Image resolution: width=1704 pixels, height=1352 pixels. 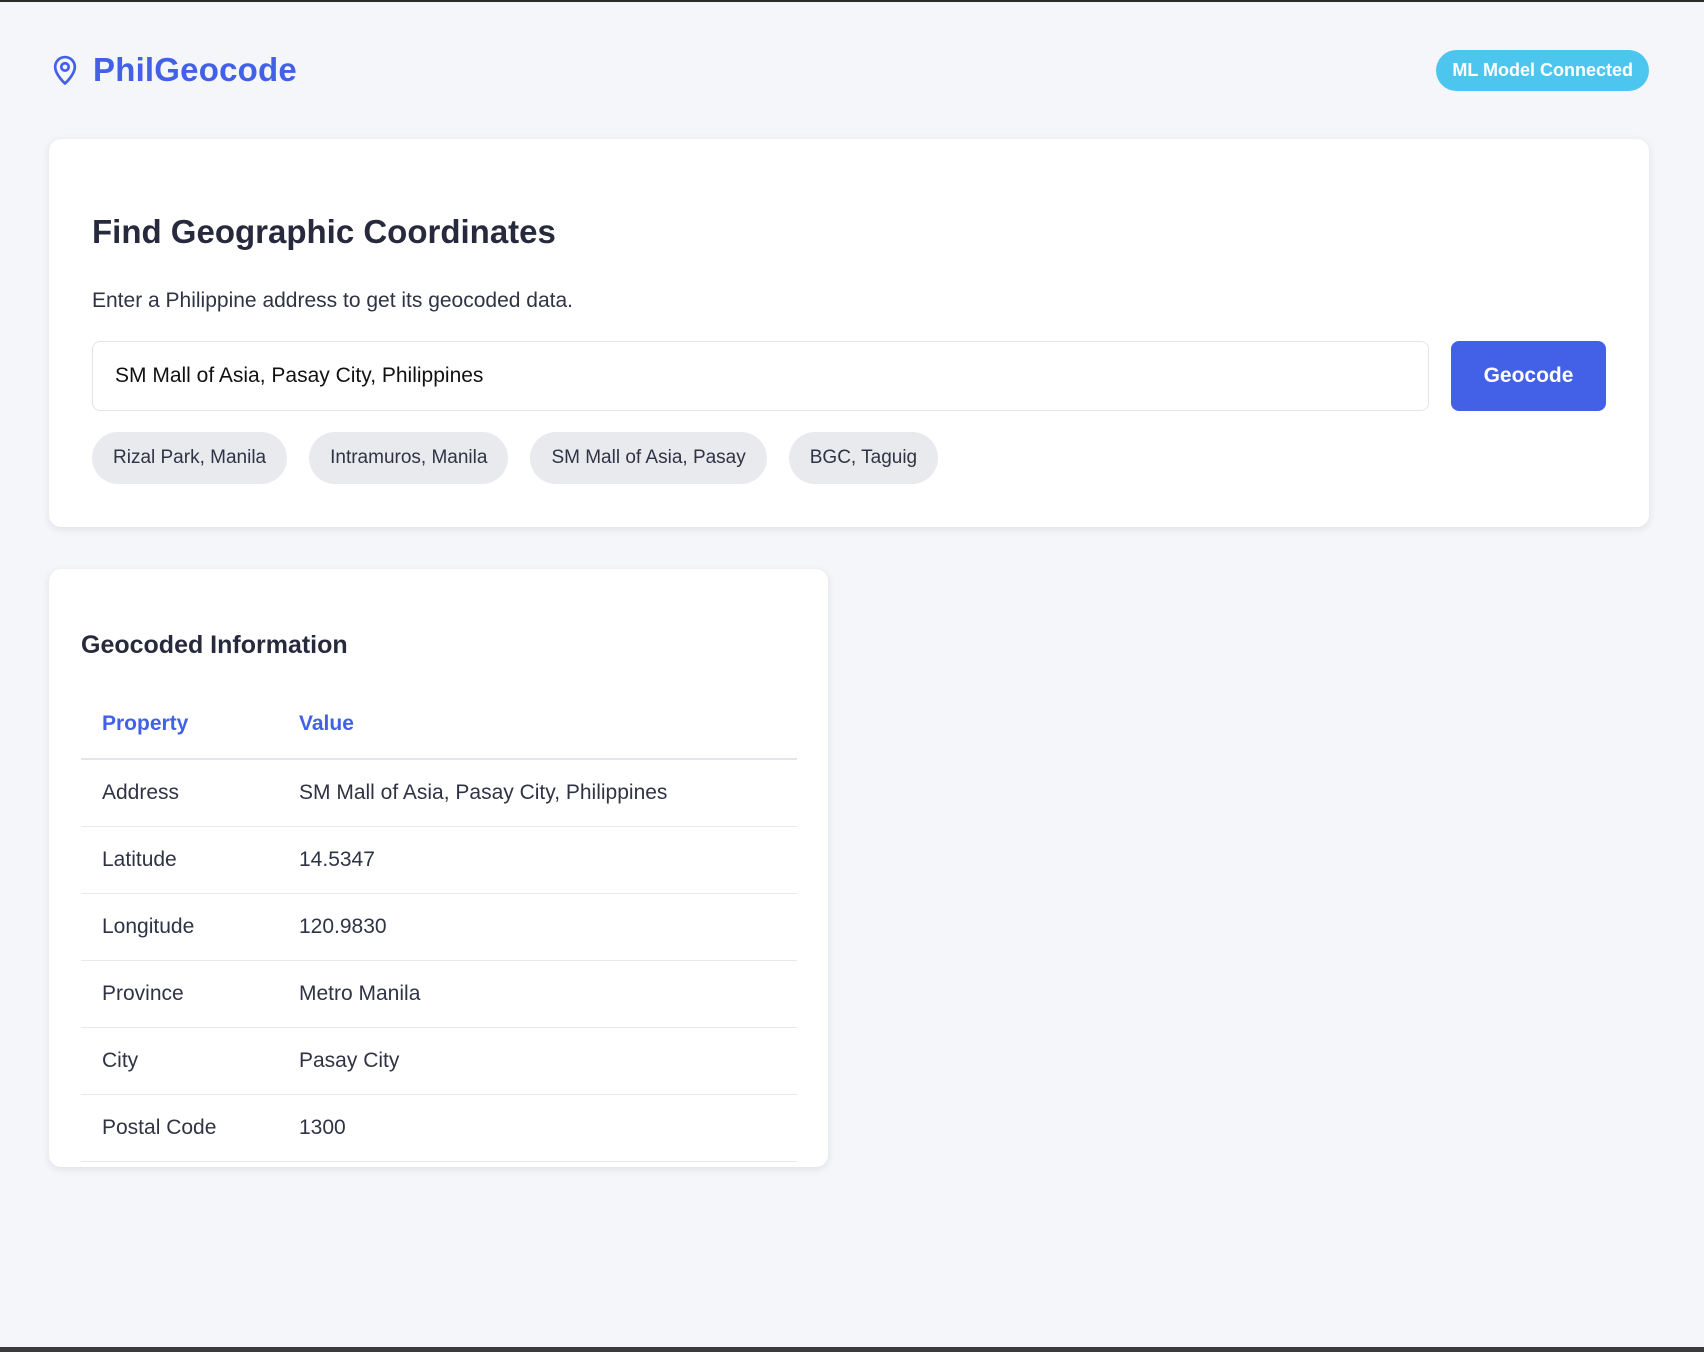 I want to click on property-cell: Longitude, so click(x=179, y=927).